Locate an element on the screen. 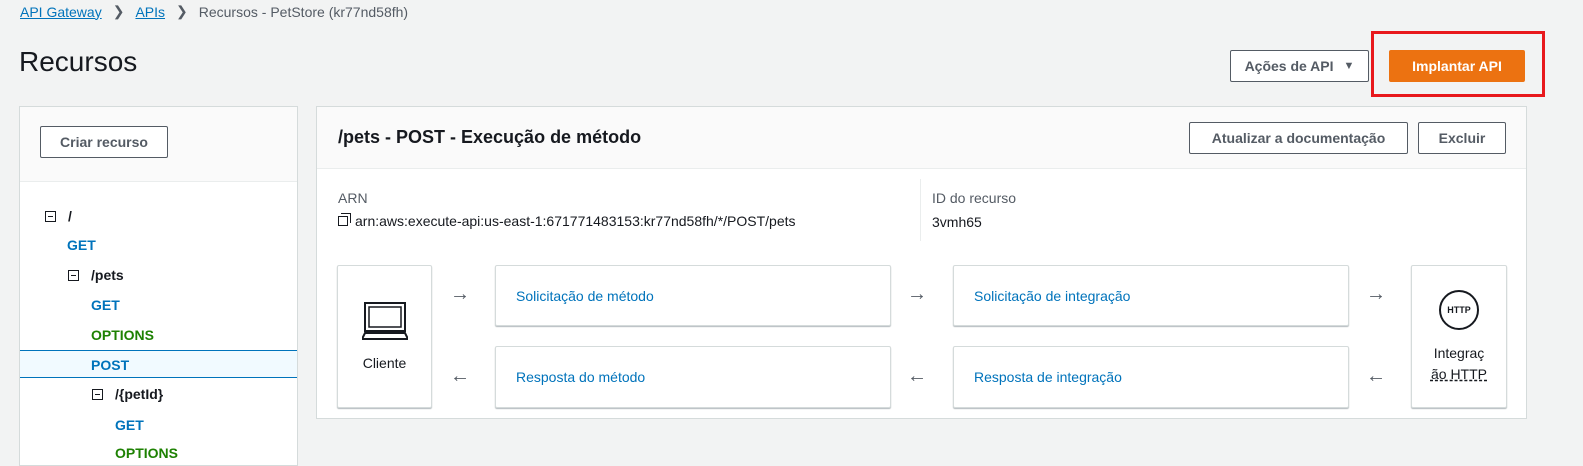  delete-label: Excluir is located at coordinates (1462, 138).